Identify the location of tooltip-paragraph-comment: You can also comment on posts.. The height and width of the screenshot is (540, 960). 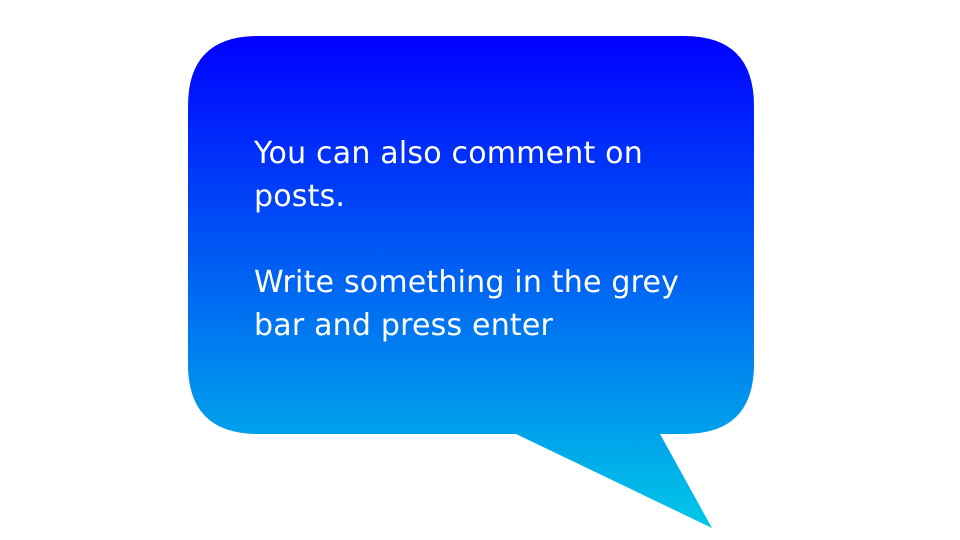
(448, 175).